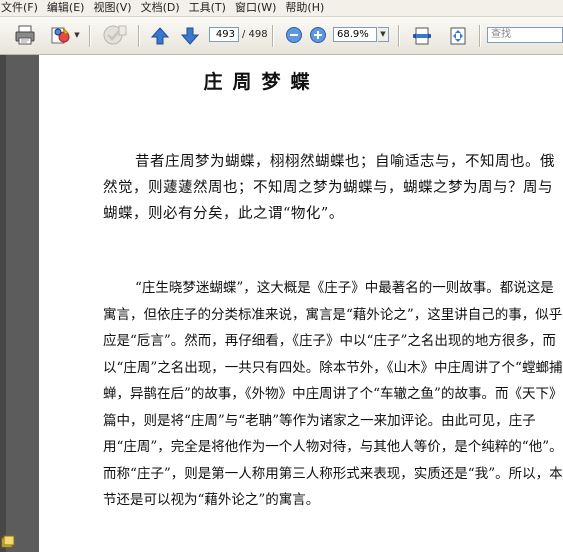  I want to click on page-total-label: / 498, so click(255, 34).